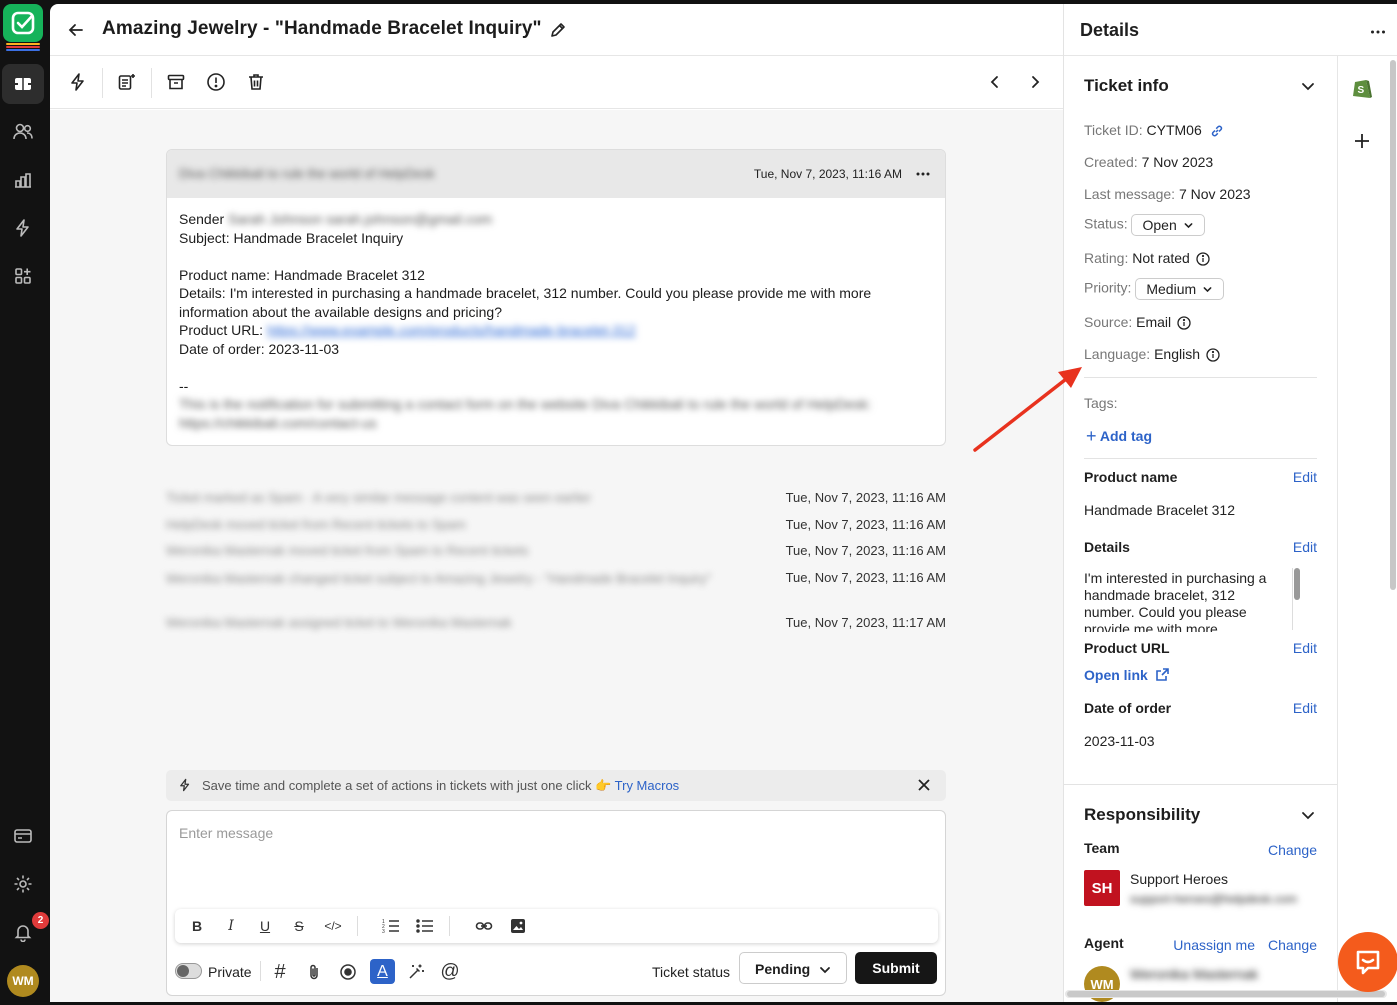  What do you see at coordinates (1308, 86) in the screenshot?
I see `collapse-ticket-info-chevron-icon` at bounding box center [1308, 86].